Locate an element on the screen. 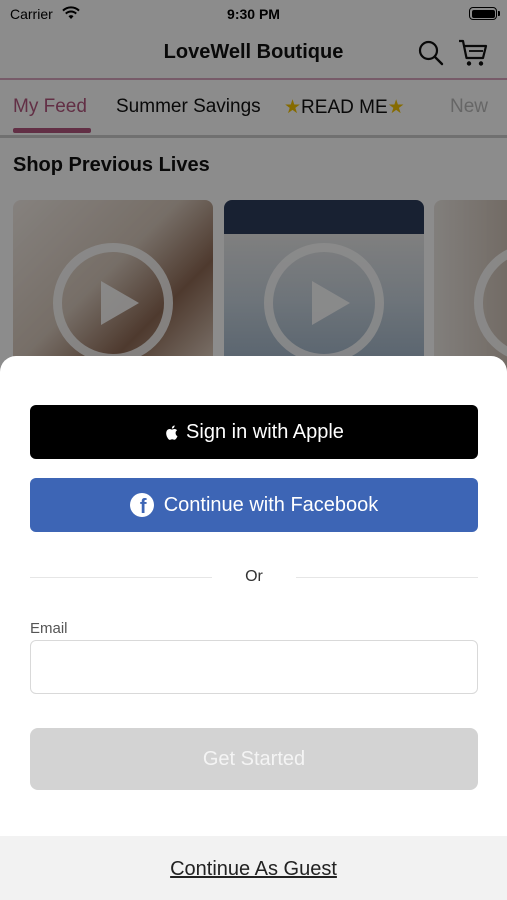 The image size is (507, 900). guest-bar: Continue As Guest is located at coordinates (253, 868).